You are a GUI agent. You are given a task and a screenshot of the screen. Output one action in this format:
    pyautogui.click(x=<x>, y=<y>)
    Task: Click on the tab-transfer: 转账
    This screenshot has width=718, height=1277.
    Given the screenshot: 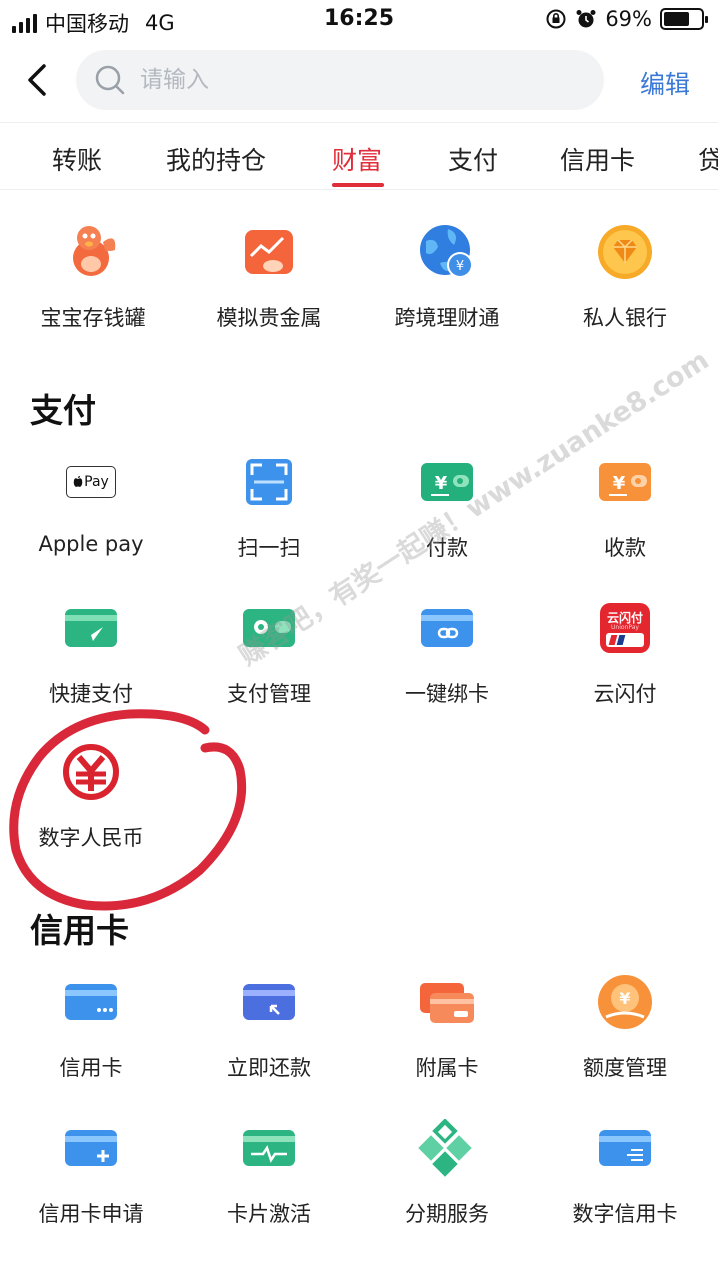 What is the action you would take?
    pyautogui.click(x=77, y=159)
    